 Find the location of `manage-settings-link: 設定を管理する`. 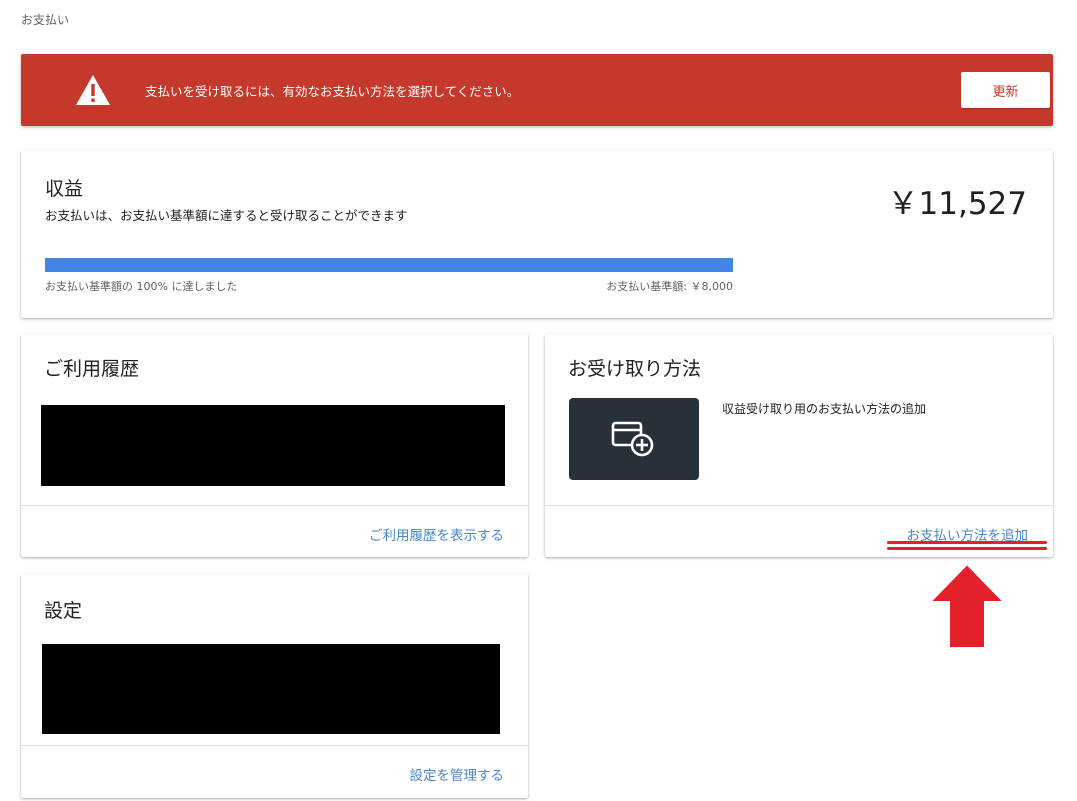

manage-settings-link: 設定を管理する is located at coordinates (457, 774).